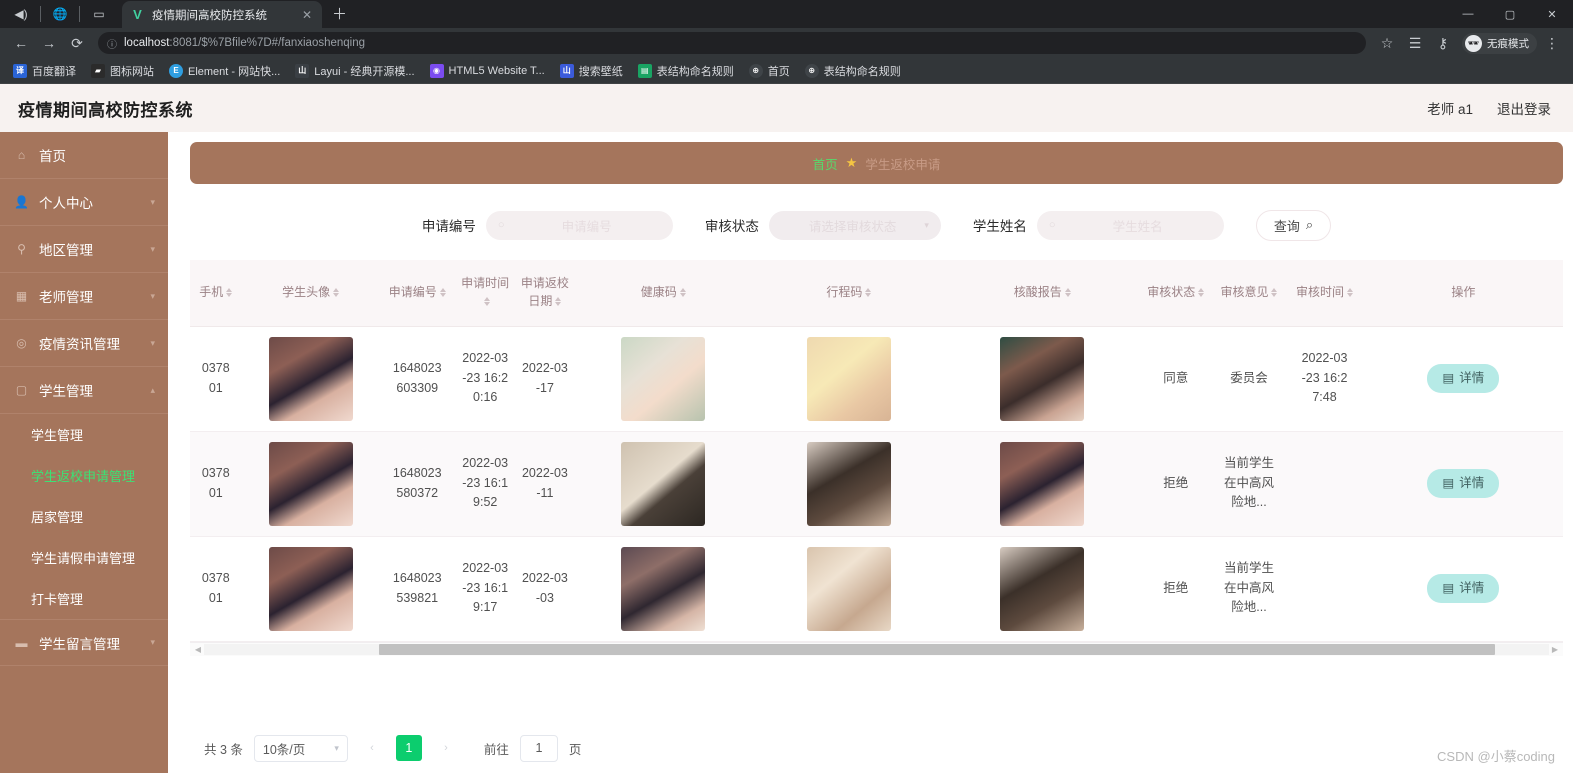 This screenshot has height=775, width=1573. I want to click on column-header-review-time: 审核时间, so click(1324, 293).